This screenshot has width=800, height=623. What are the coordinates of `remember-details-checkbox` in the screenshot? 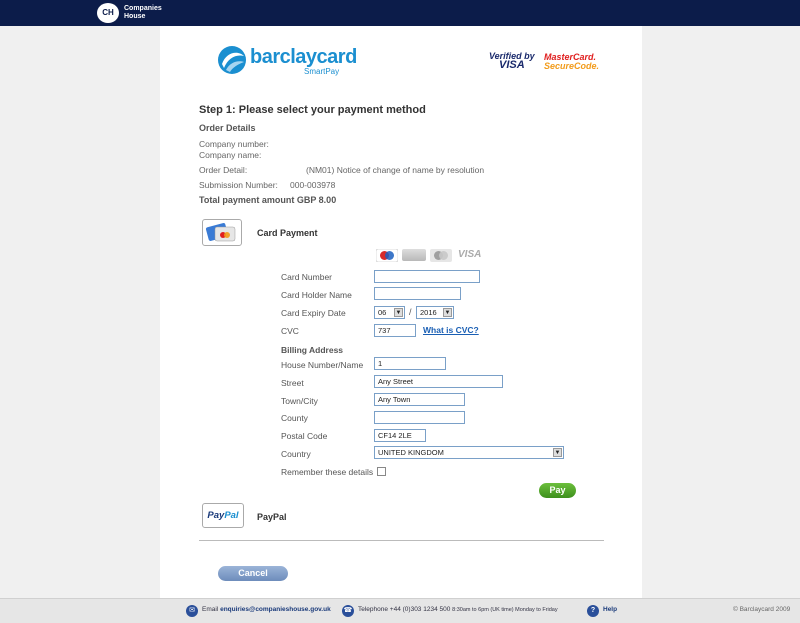 It's located at (381, 471).